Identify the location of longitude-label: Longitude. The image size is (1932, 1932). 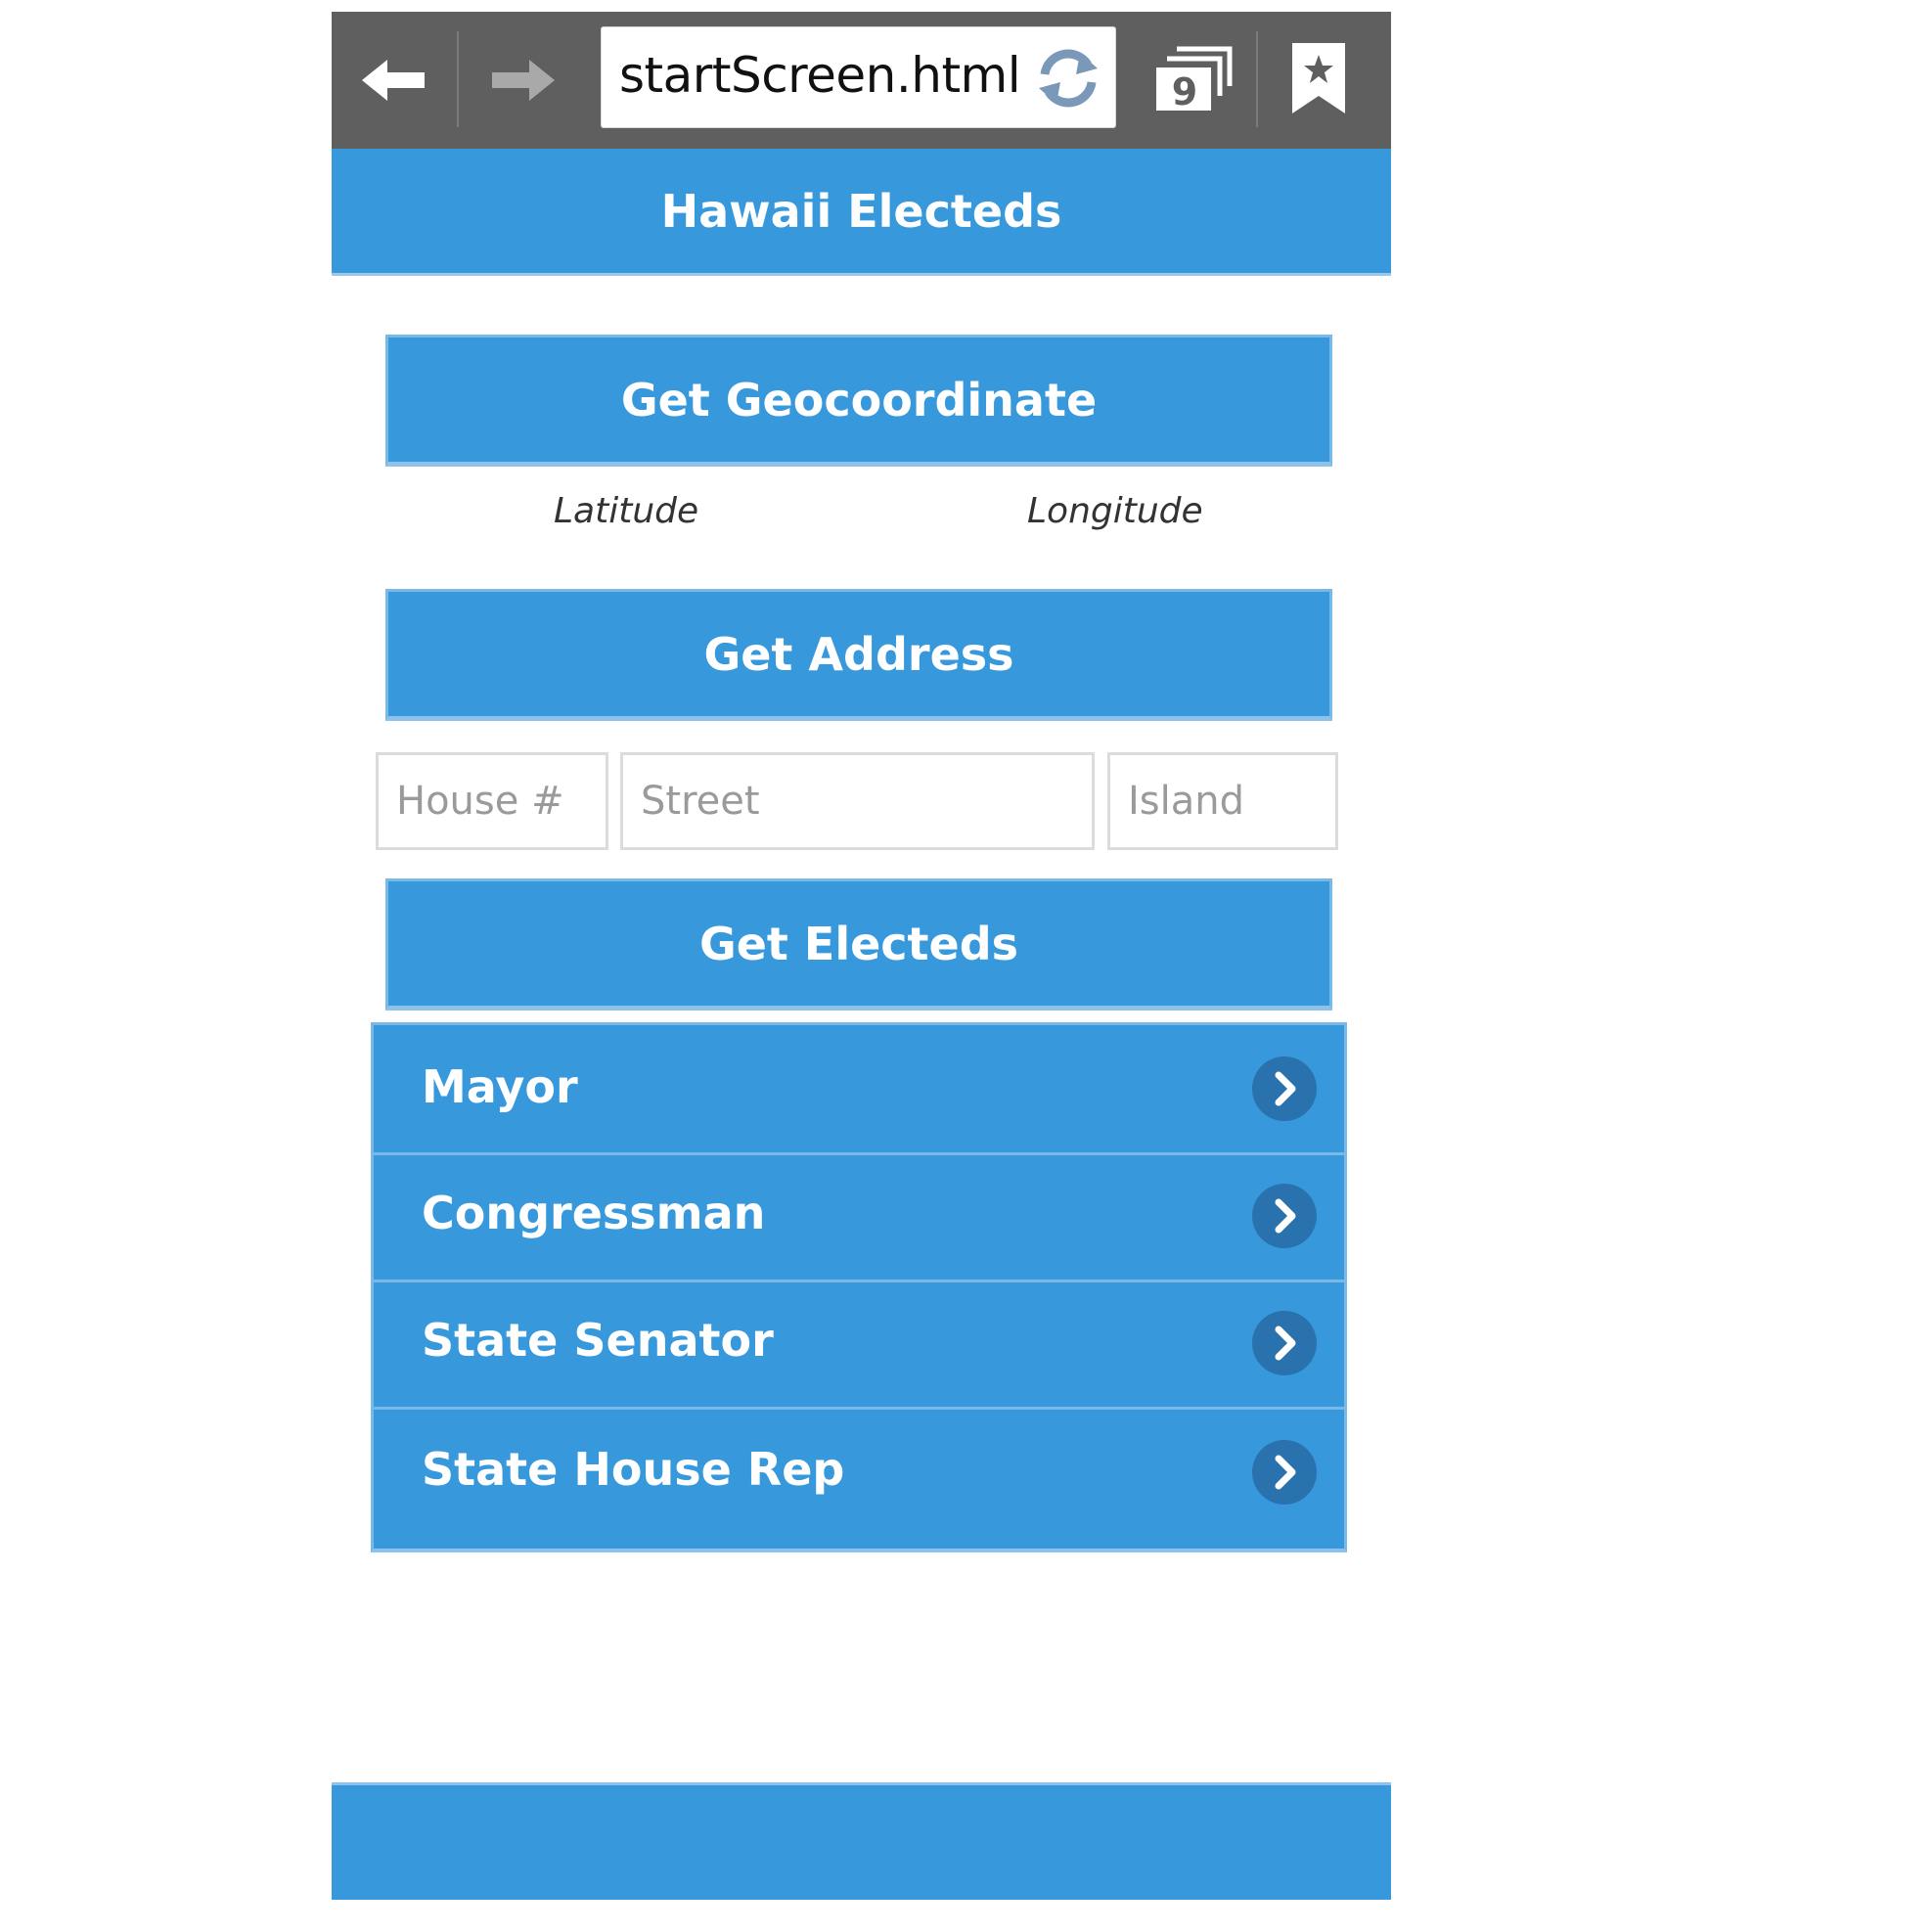
(1115, 511).